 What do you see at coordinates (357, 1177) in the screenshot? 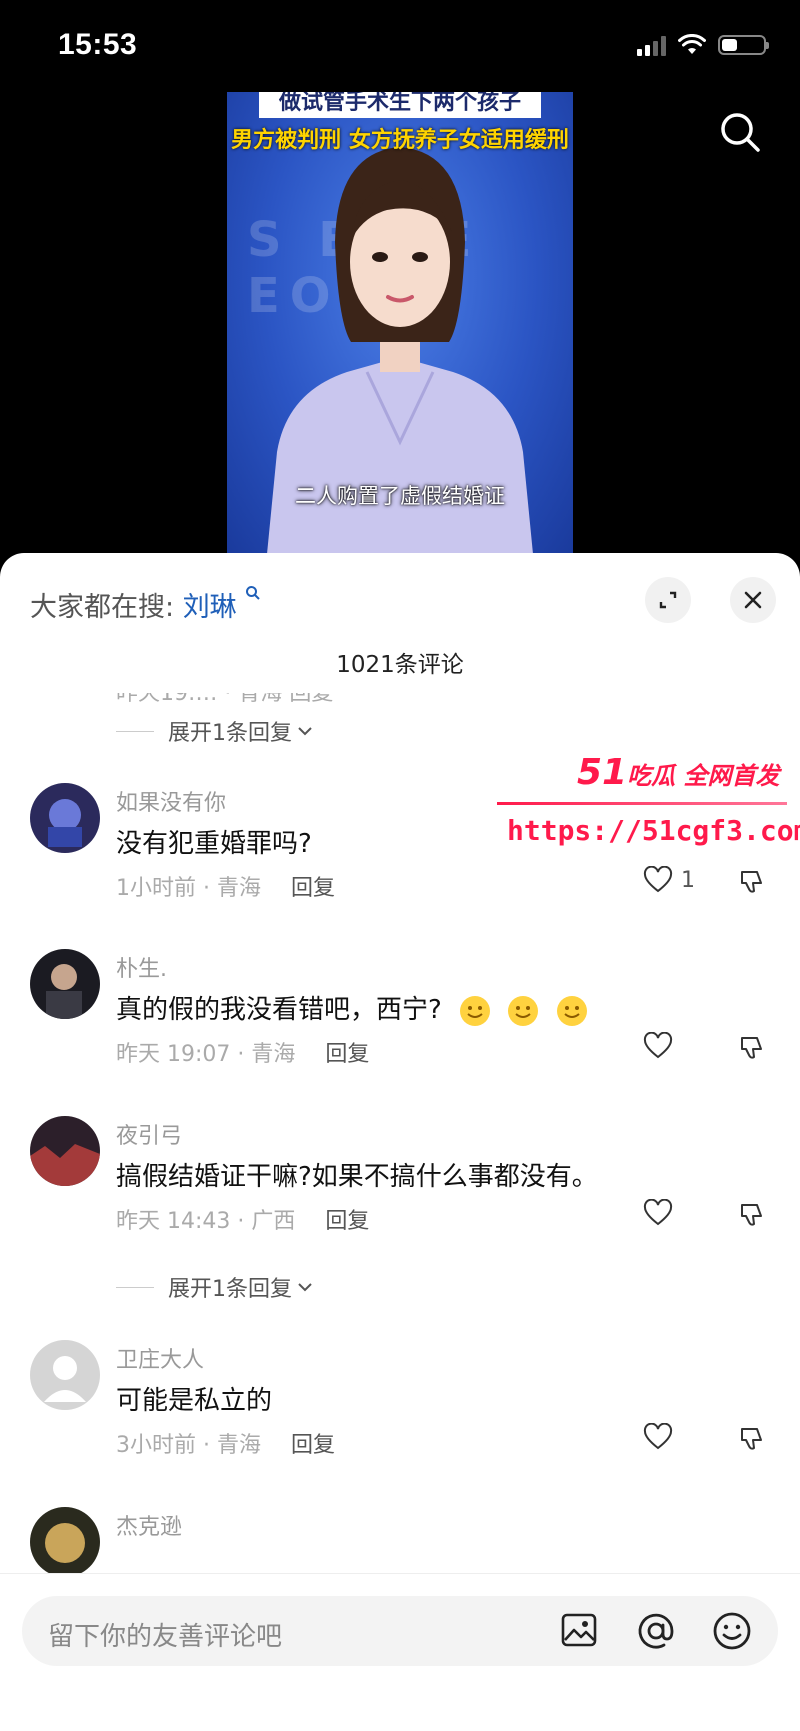
I see `comment-text: 搞假结婚证干嘛?如果不搞什么事都没有。` at bounding box center [357, 1177].